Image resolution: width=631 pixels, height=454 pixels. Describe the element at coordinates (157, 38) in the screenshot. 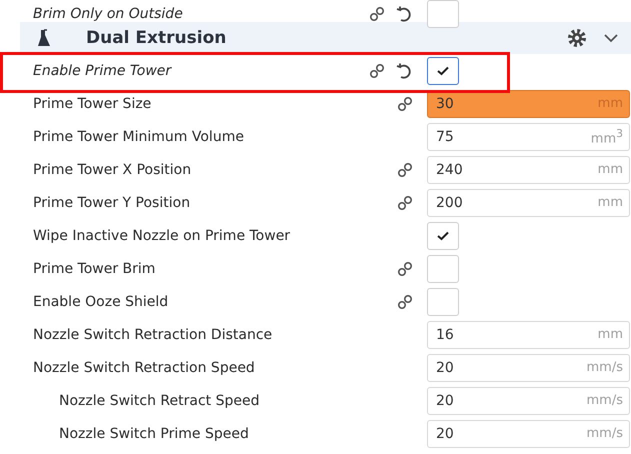

I see `section-title: Dual Extrusion` at that location.